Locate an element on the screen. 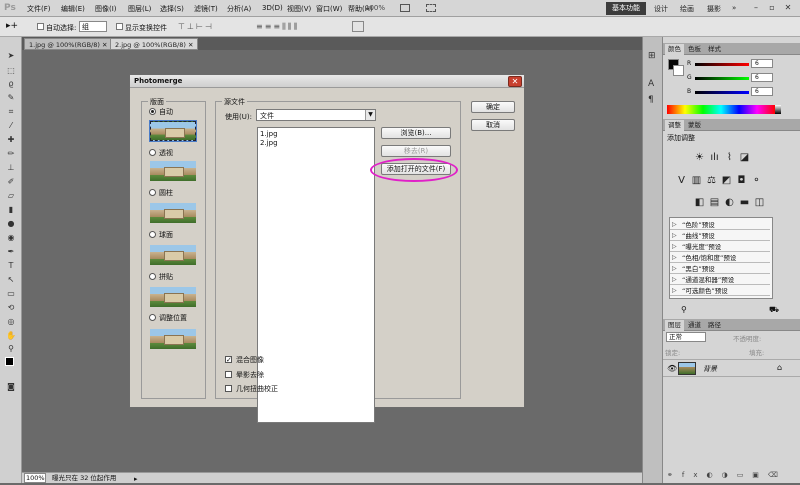  use-select: 文件 ▼ is located at coordinates (316, 115).